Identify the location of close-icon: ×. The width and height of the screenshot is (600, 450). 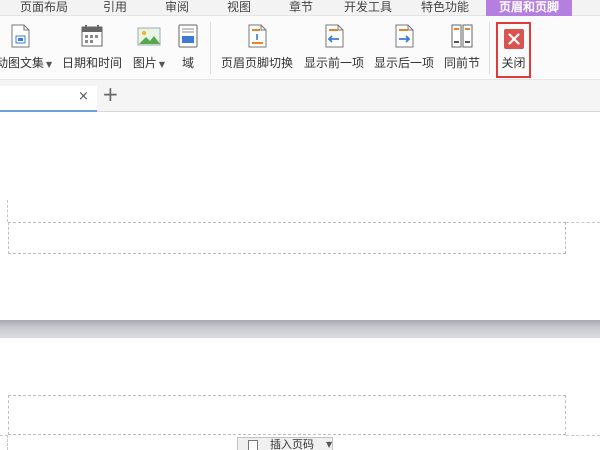
(83, 96).